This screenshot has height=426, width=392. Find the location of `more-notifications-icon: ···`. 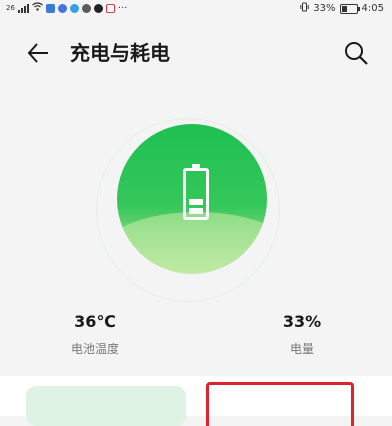

more-notifications-icon: ··· is located at coordinates (122, 8).